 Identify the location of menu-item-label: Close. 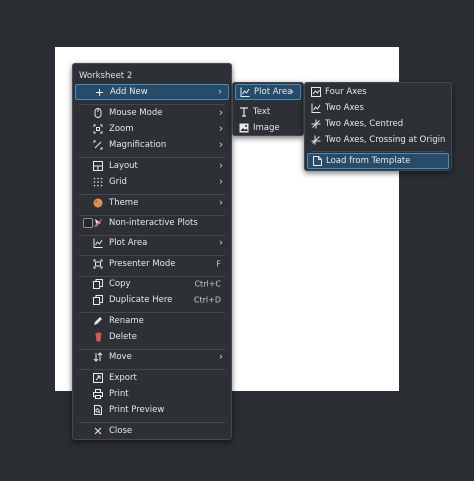
(121, 431).